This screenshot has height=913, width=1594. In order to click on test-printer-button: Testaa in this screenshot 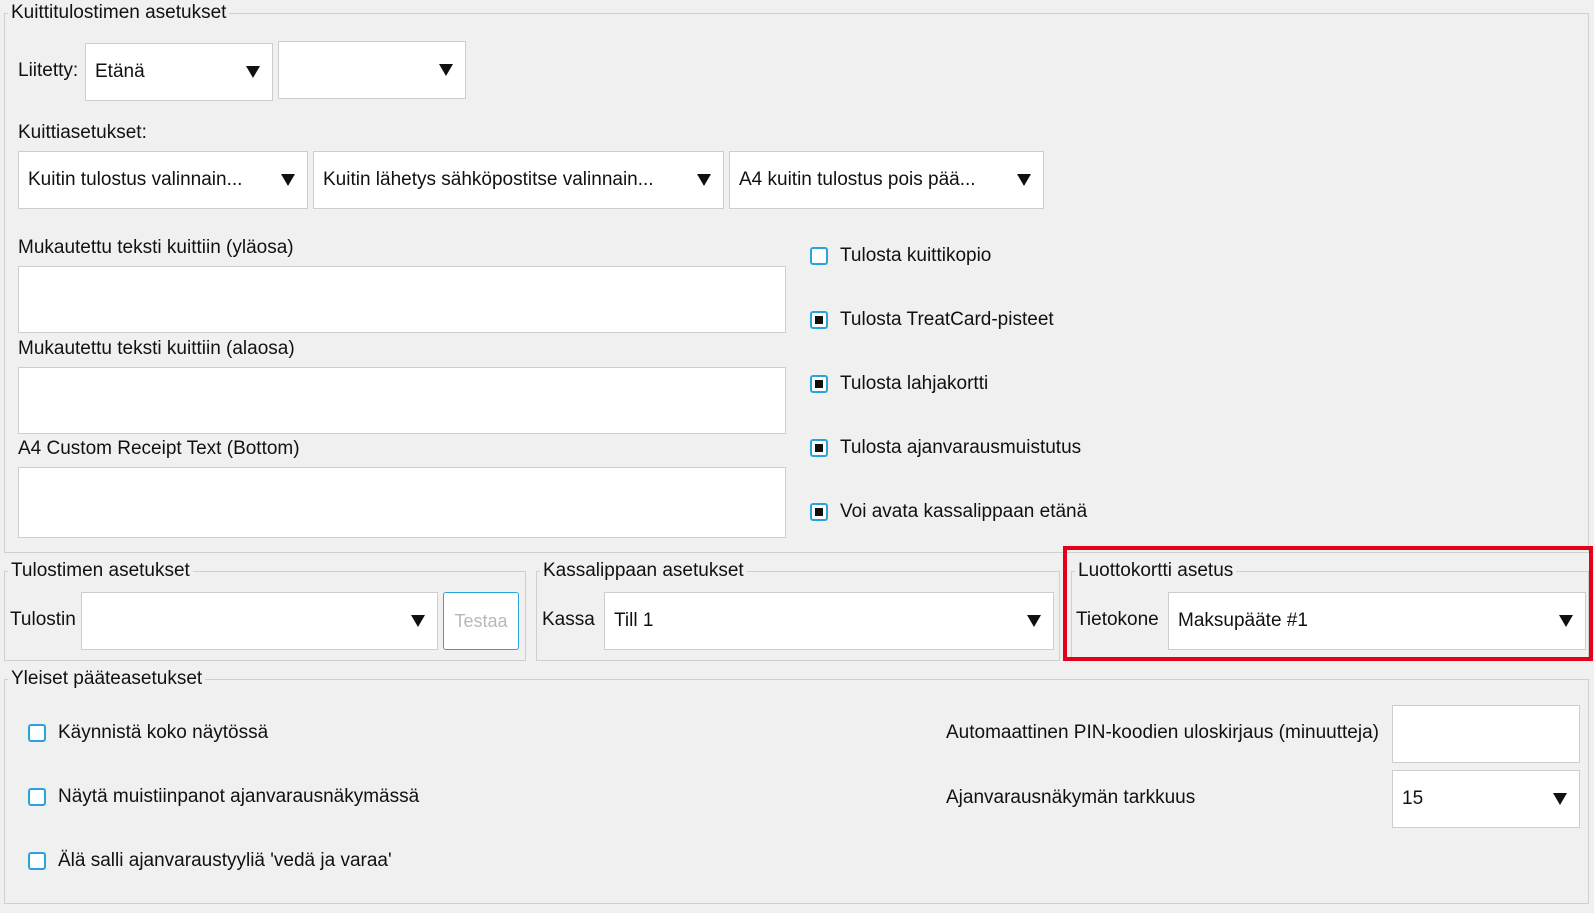, I will do `click(481, 621)`.